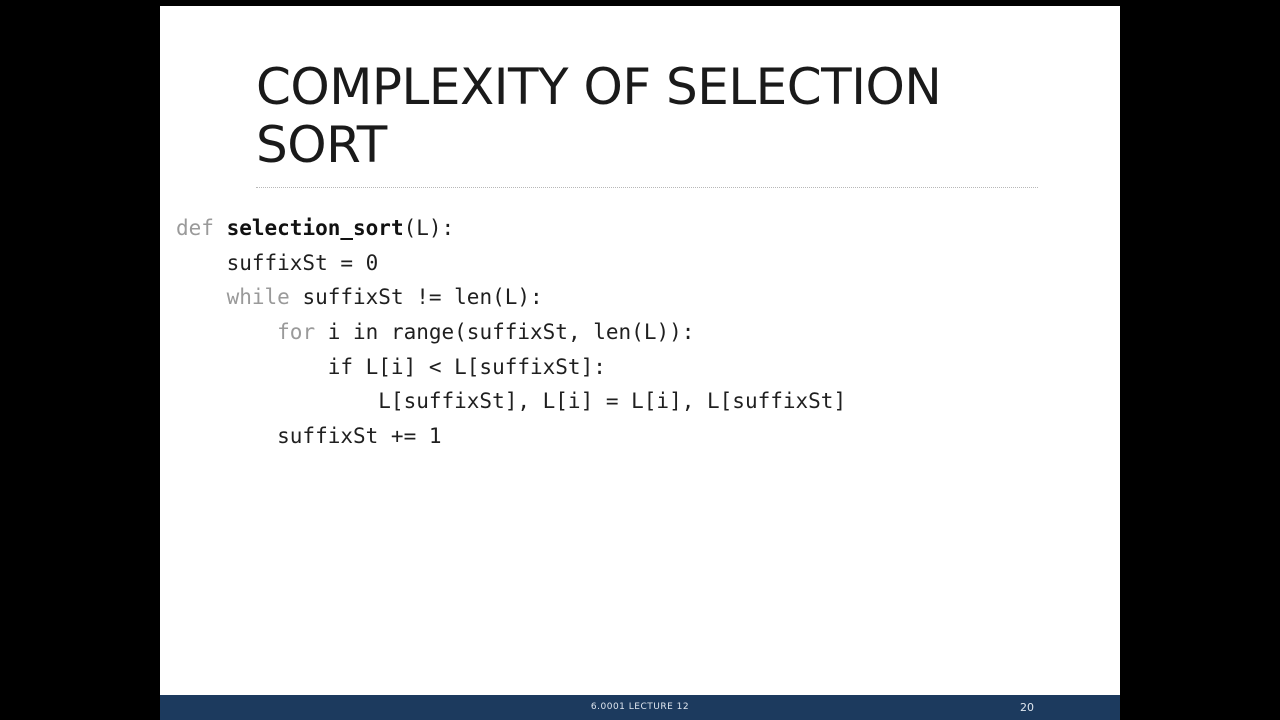 This screenshot has height=720, width=1280. What do you see at coordinates (296, 332) in the screenshot?
I see `keyword-for: for` at bounding box center [296, 332].